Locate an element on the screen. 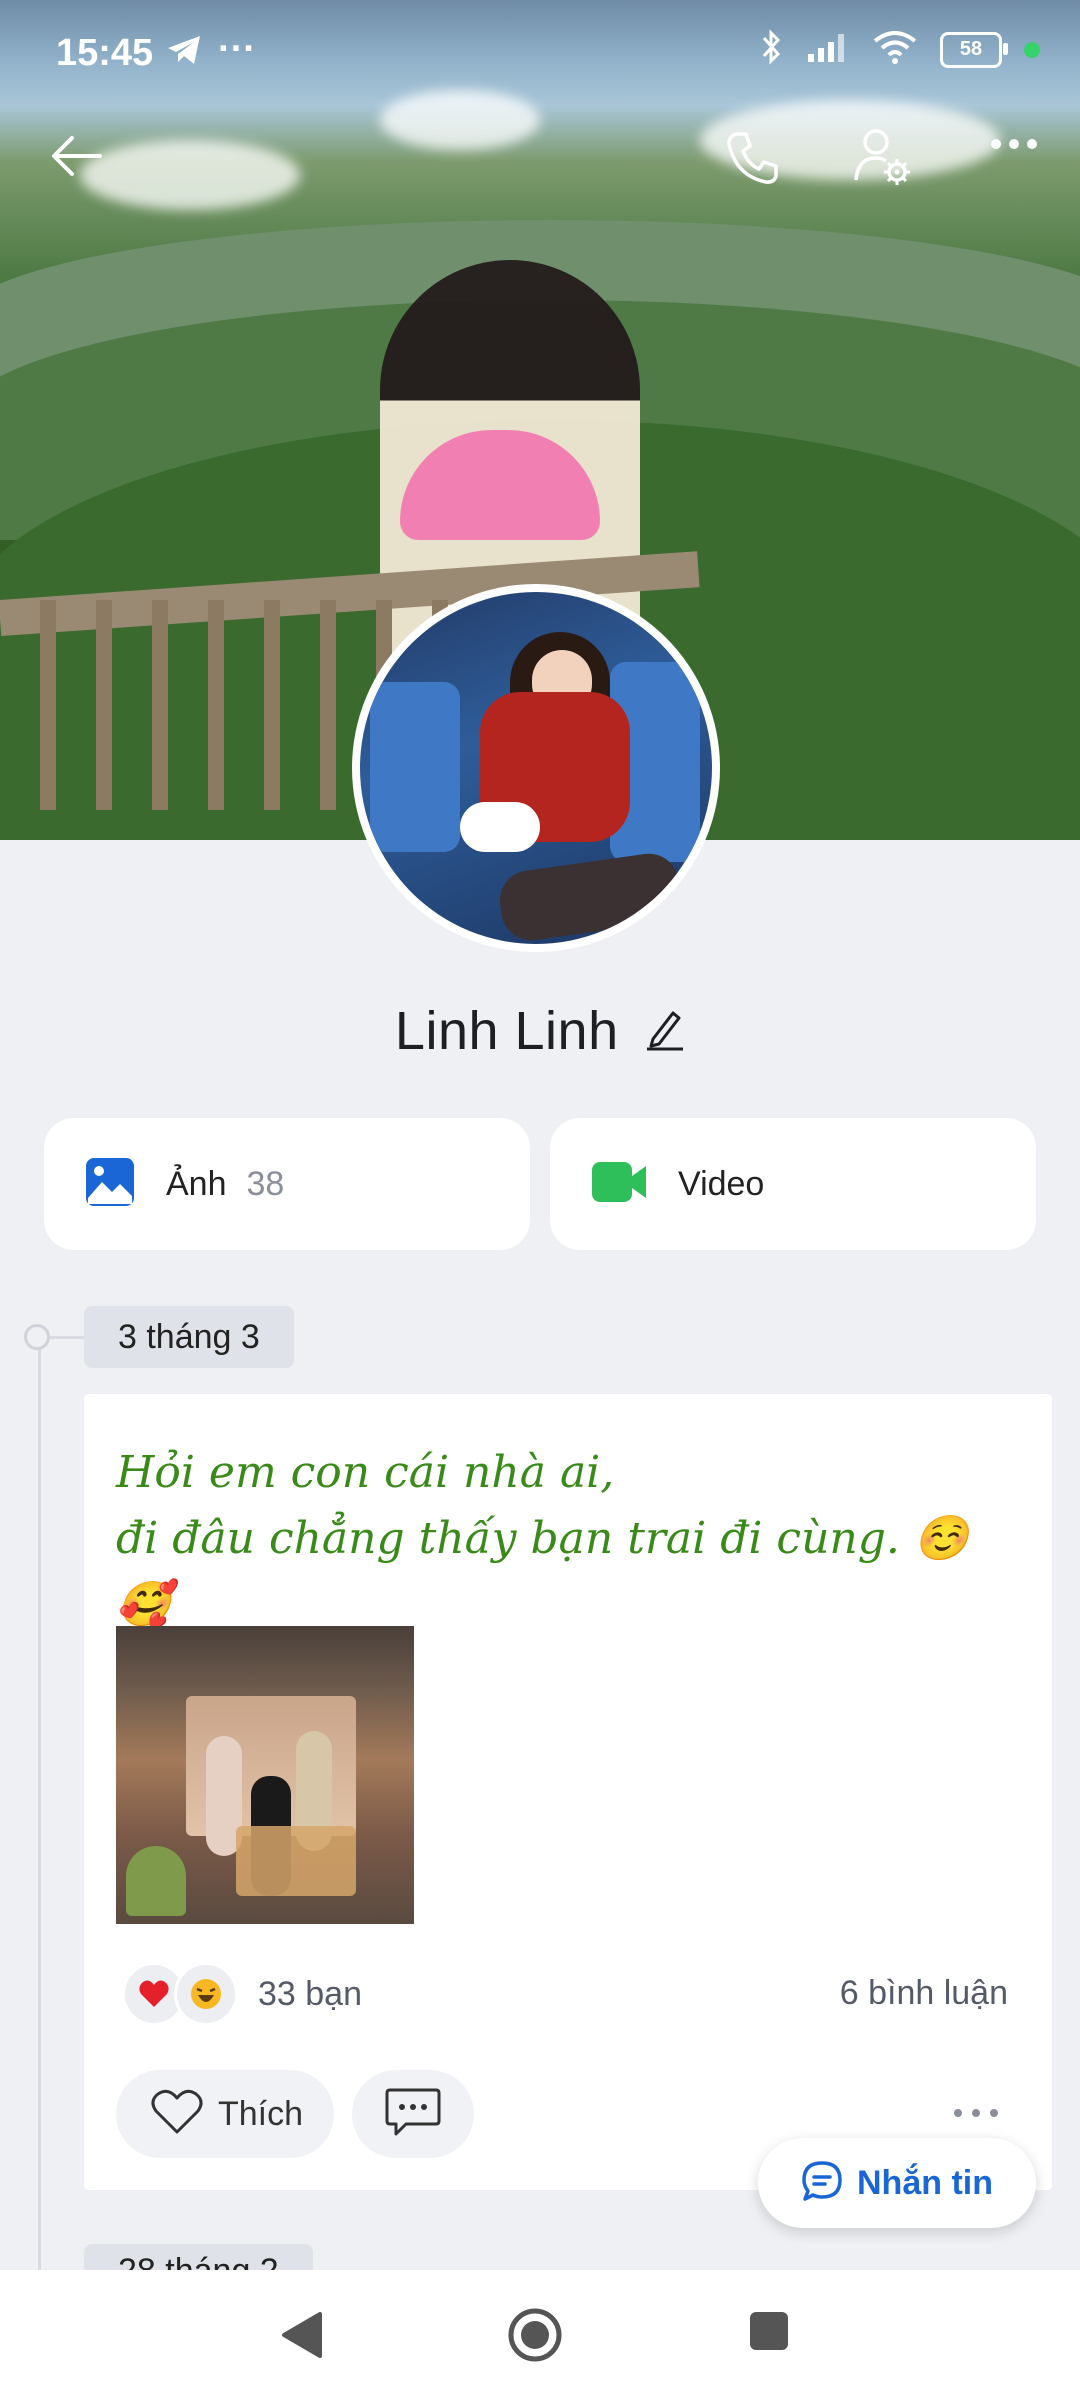 This screenshot has width=1080, height=2400. like-button: Thích is located at coordinates (225, 2114).